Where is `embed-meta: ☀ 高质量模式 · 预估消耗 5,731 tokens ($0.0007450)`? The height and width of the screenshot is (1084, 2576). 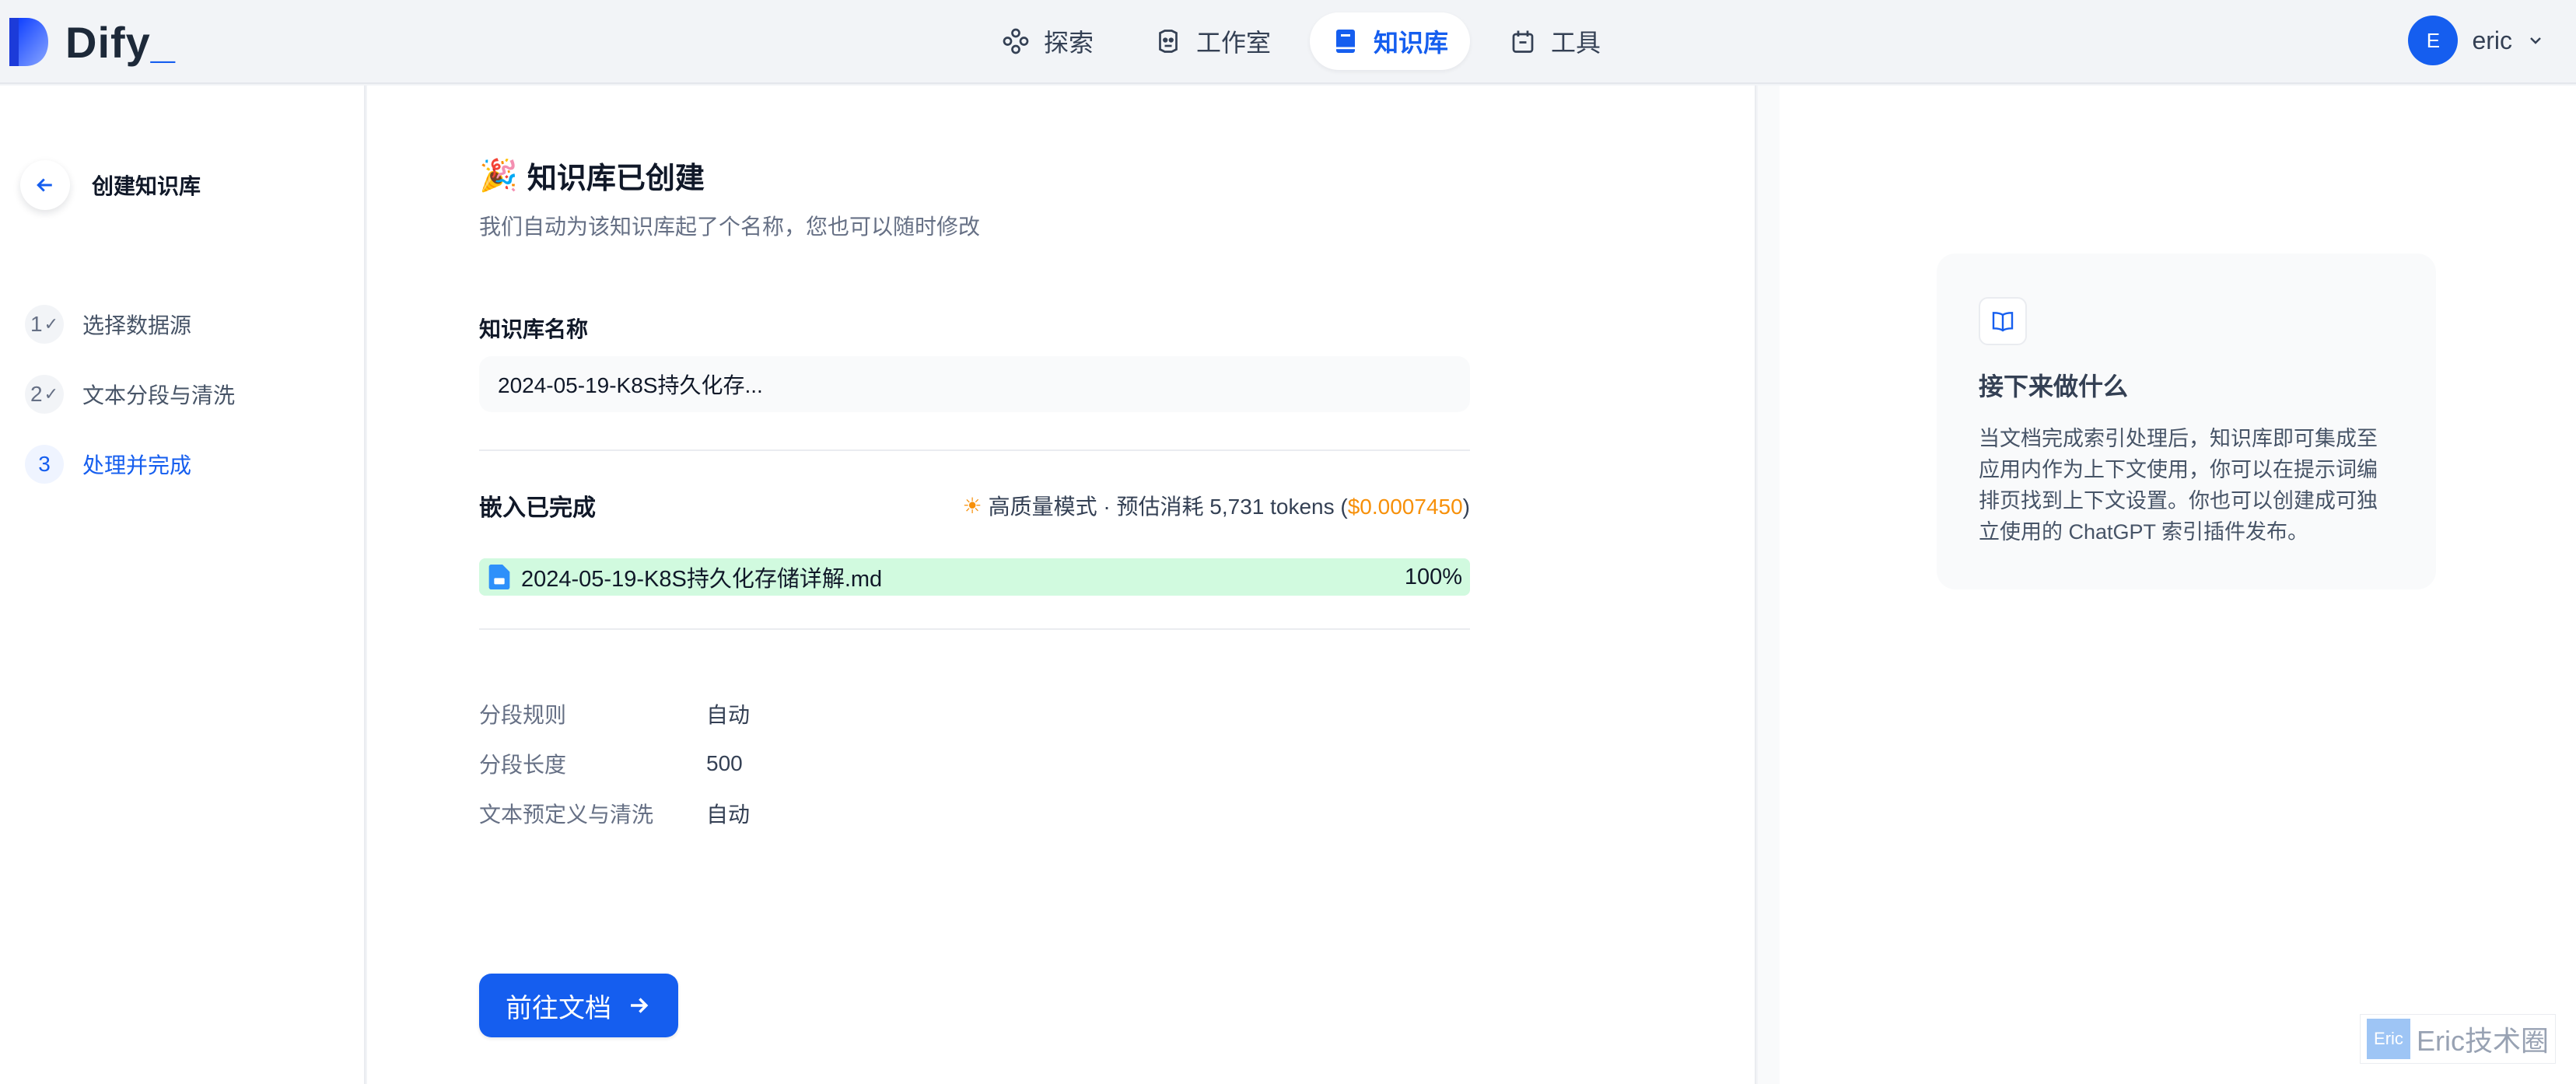 embed-meta: ☀ 高质量模式 · 预估消耗 5,731 tokens ($0.0007450) is located at coordinates (1216, 506).